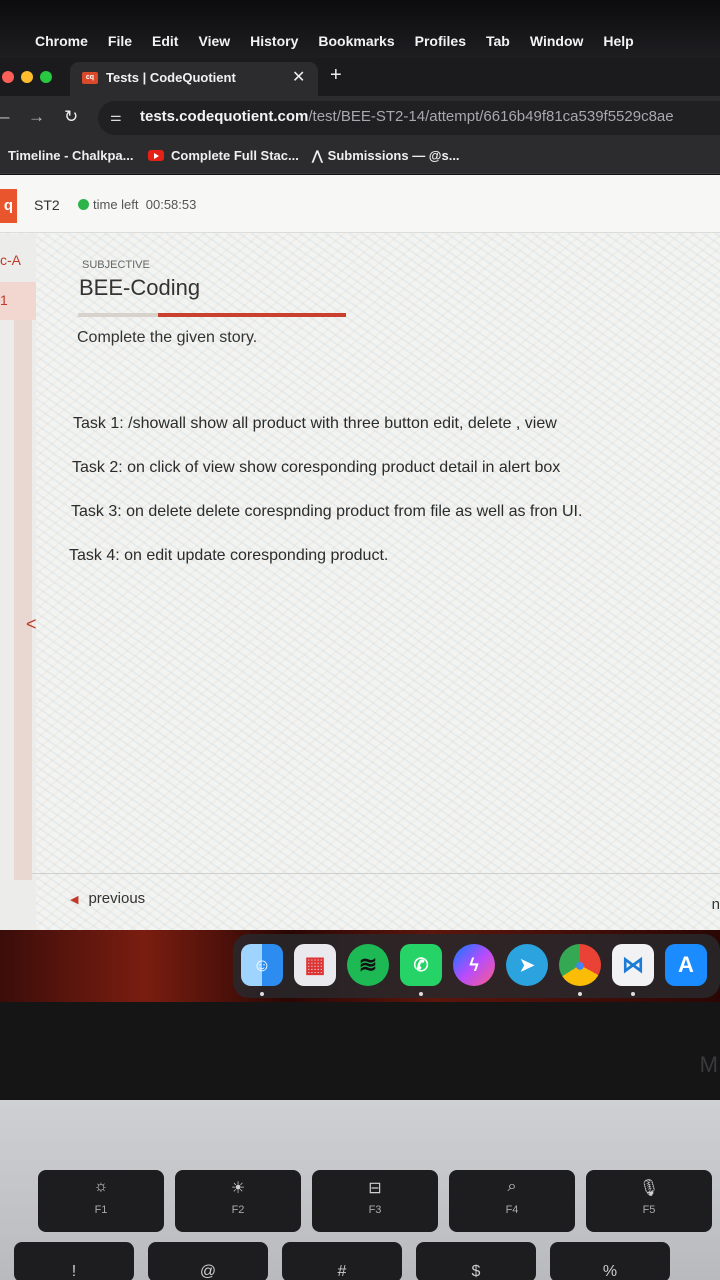 Image resolution: width=720 pixels, height=1280 pixels. What do you see at coordinates (716, 904) in the screenshot?
I see `next-button: n` at bounding box center [716, 904].